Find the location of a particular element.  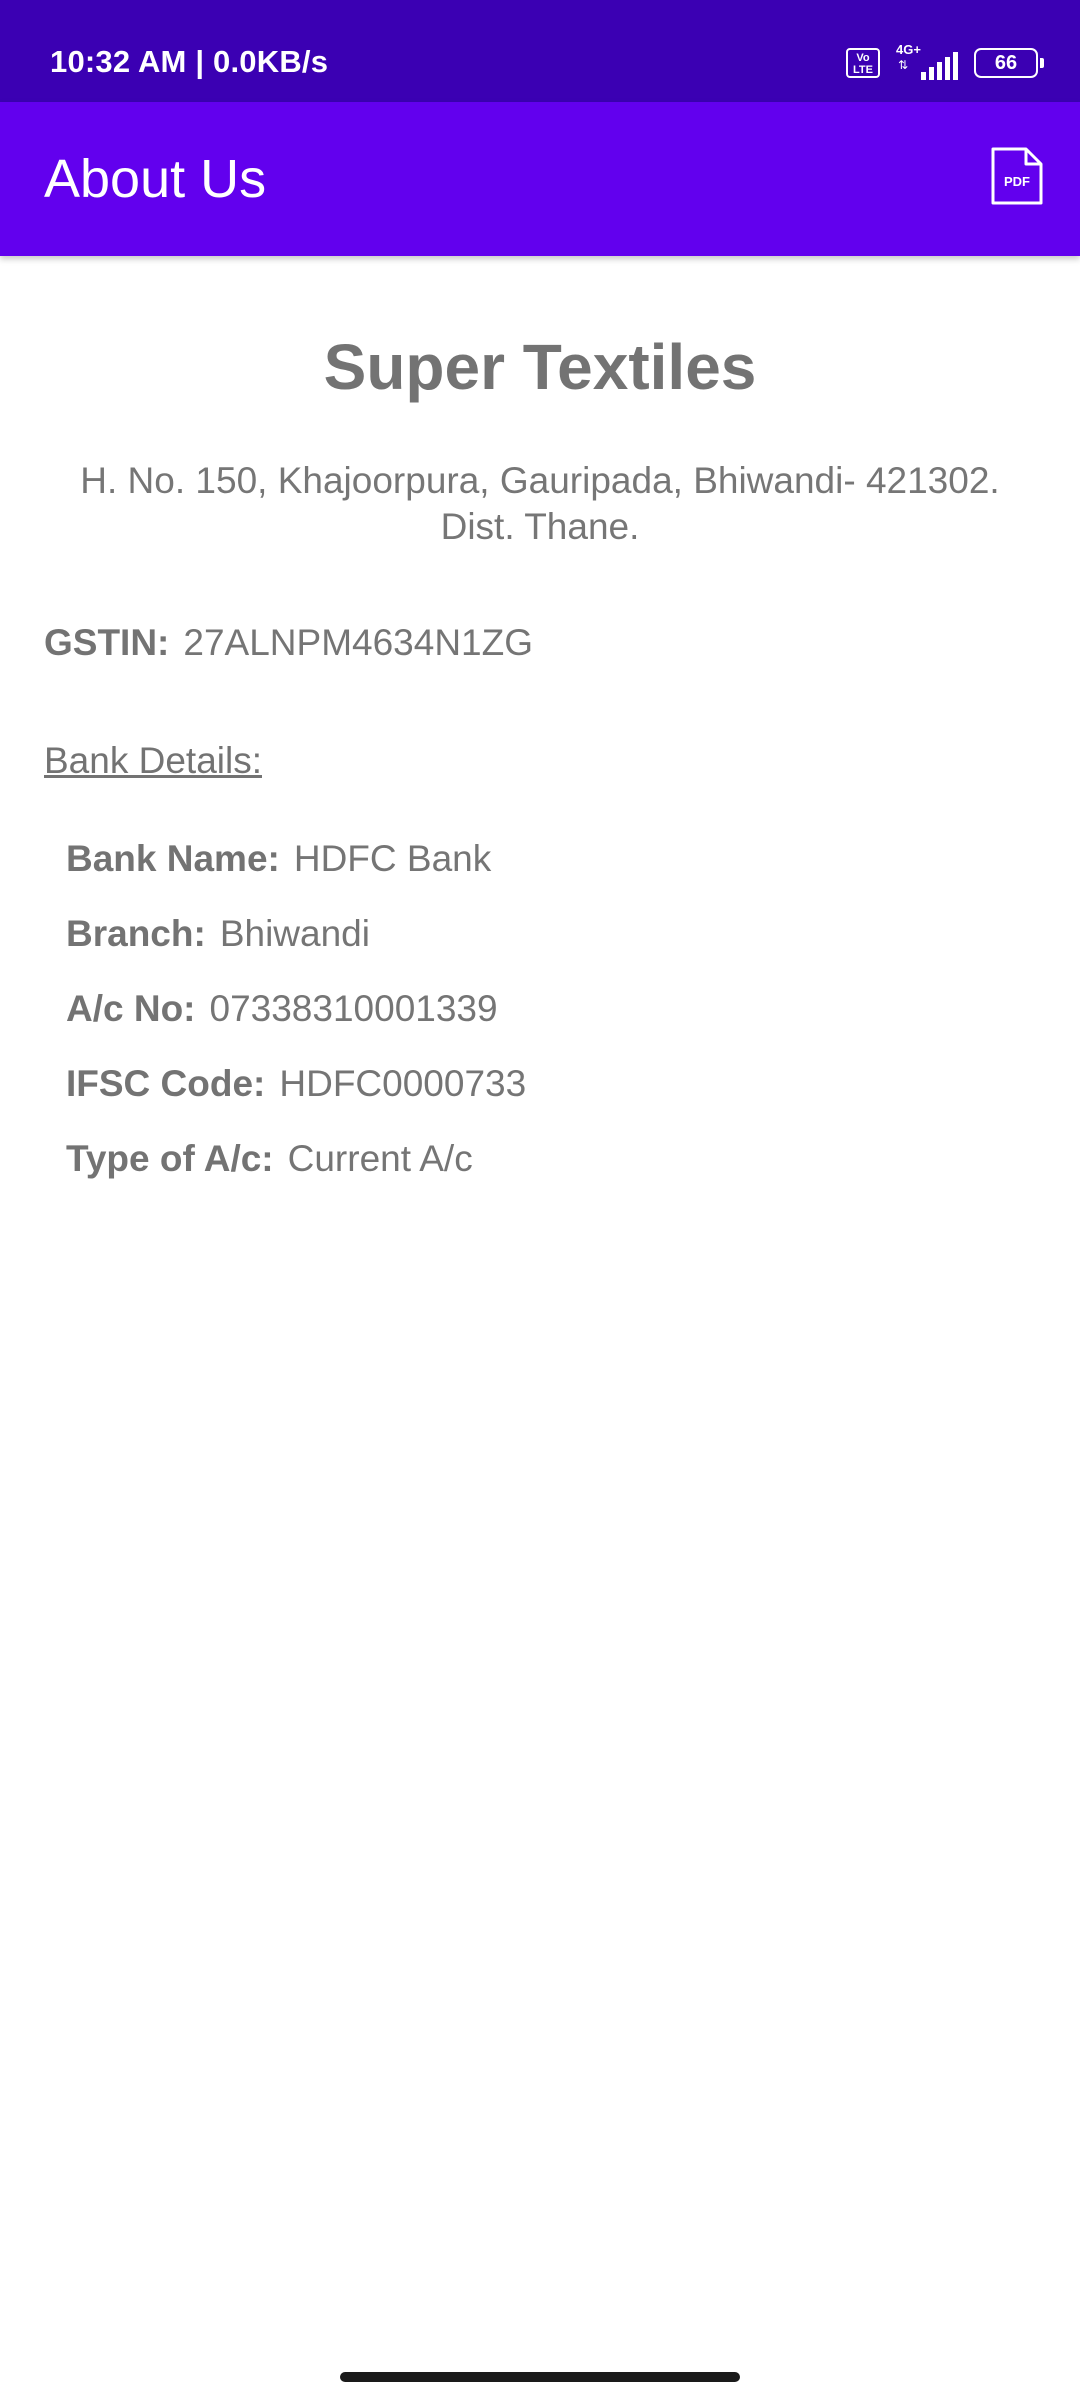

bank-name-row: Bank Name: HDFC Bank is located at coordinates (278, 859).